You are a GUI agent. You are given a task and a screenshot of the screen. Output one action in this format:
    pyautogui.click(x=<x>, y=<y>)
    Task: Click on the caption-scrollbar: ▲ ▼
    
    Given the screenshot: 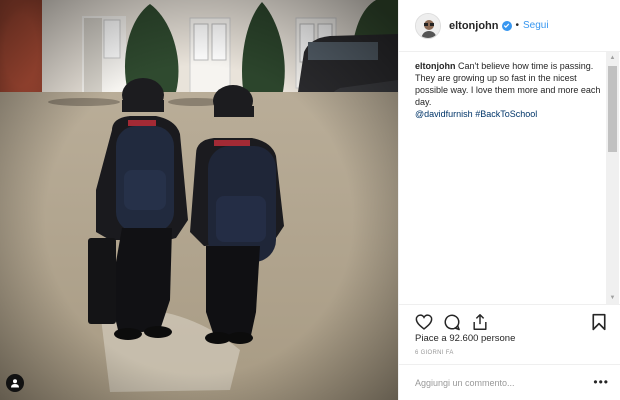 What is the action you would take?
    pyautogui.click(x=612, y=178)
    